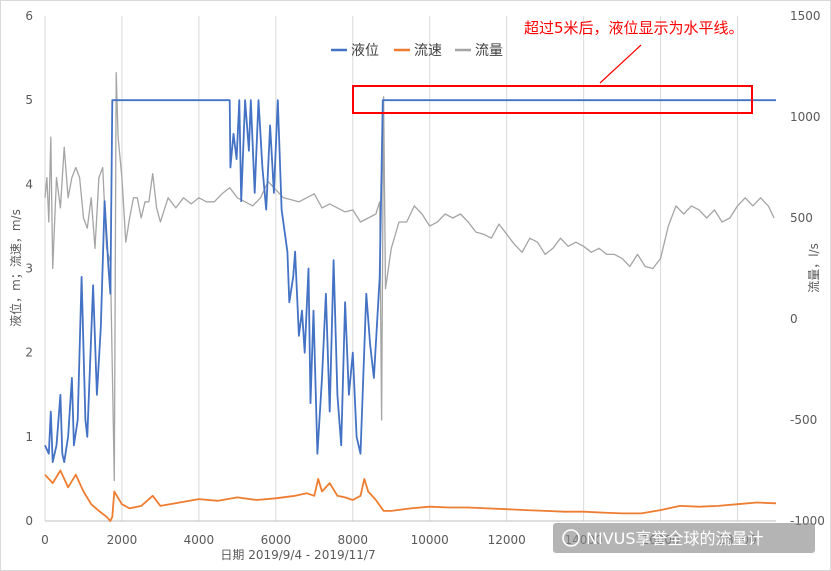 Image resolution: width=831 pixels, height=571 pixels. Describe the element at coordinates (297, 555) in the screenshot. I see `x-axis-title: 日期 2019/9/4 - 2019/11/7` at that location.